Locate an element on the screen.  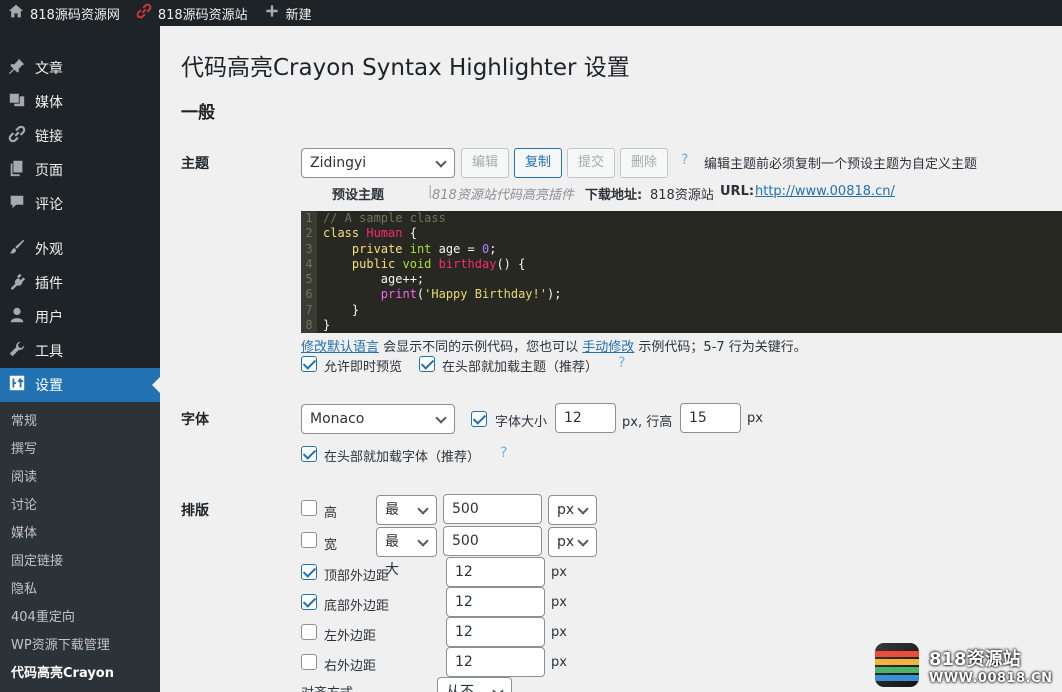
media-icon is located at coordinates (17, 102).